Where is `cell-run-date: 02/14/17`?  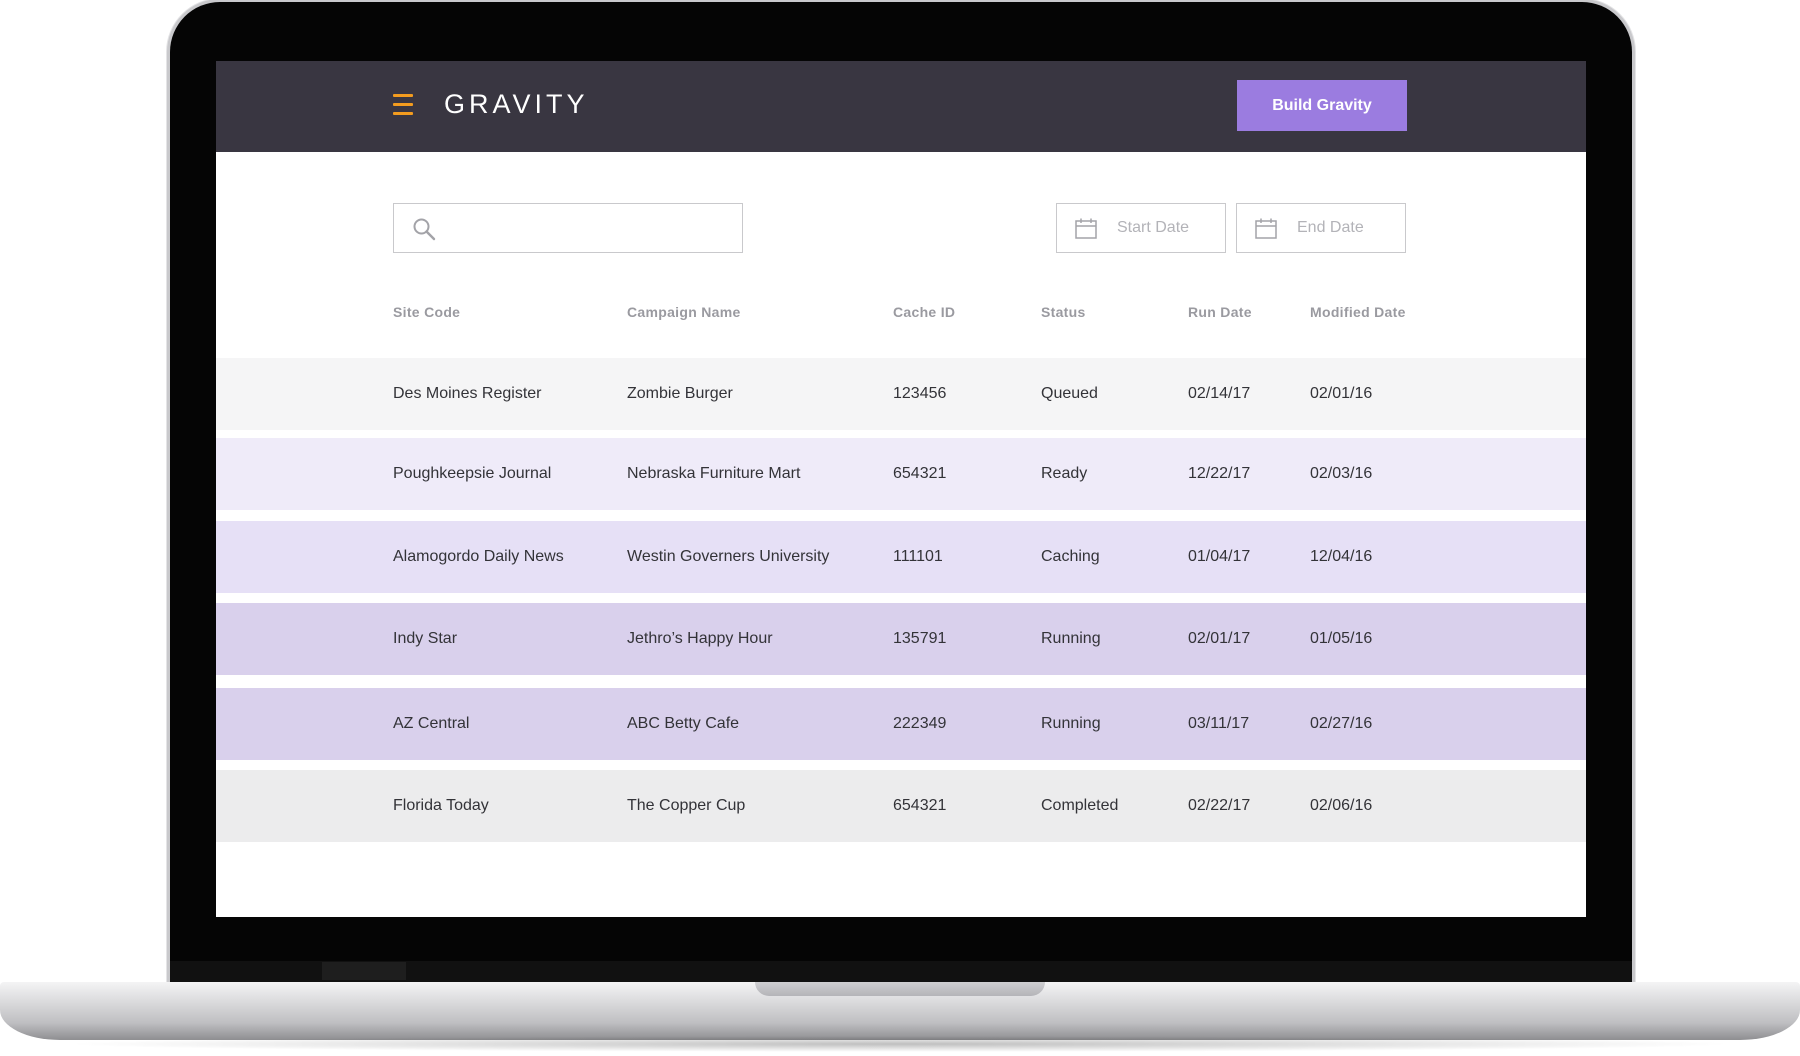 cell-run-date: 02/14/17 is located at coordinates (1219, 393).